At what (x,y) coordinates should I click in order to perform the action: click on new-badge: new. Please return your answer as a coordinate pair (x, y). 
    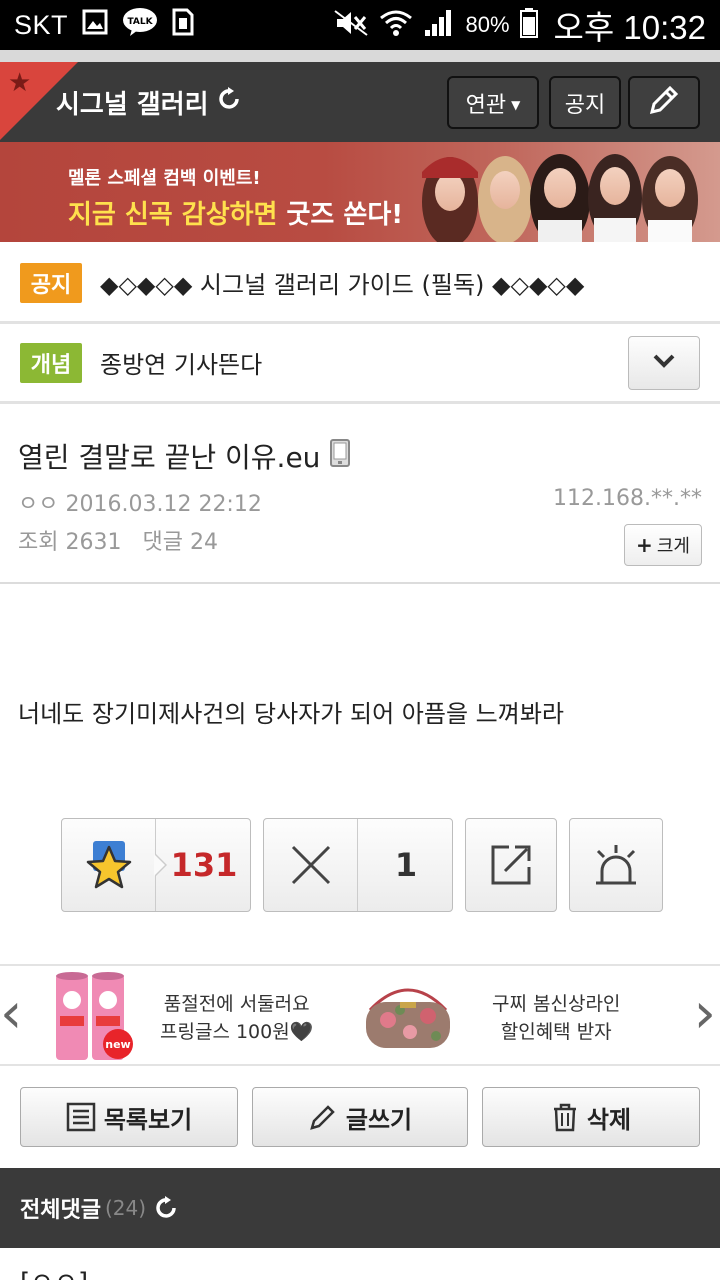
    Looking at the image, I should click on (117, 1044).